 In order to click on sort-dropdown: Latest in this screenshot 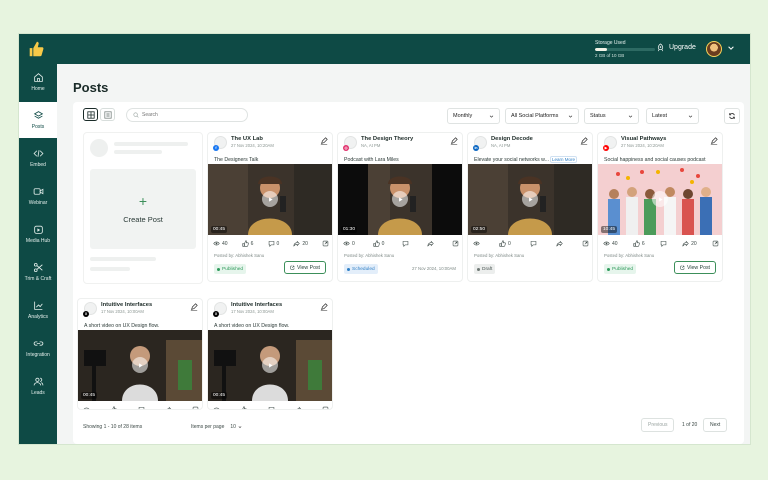, I will do `click(672, 116)`.